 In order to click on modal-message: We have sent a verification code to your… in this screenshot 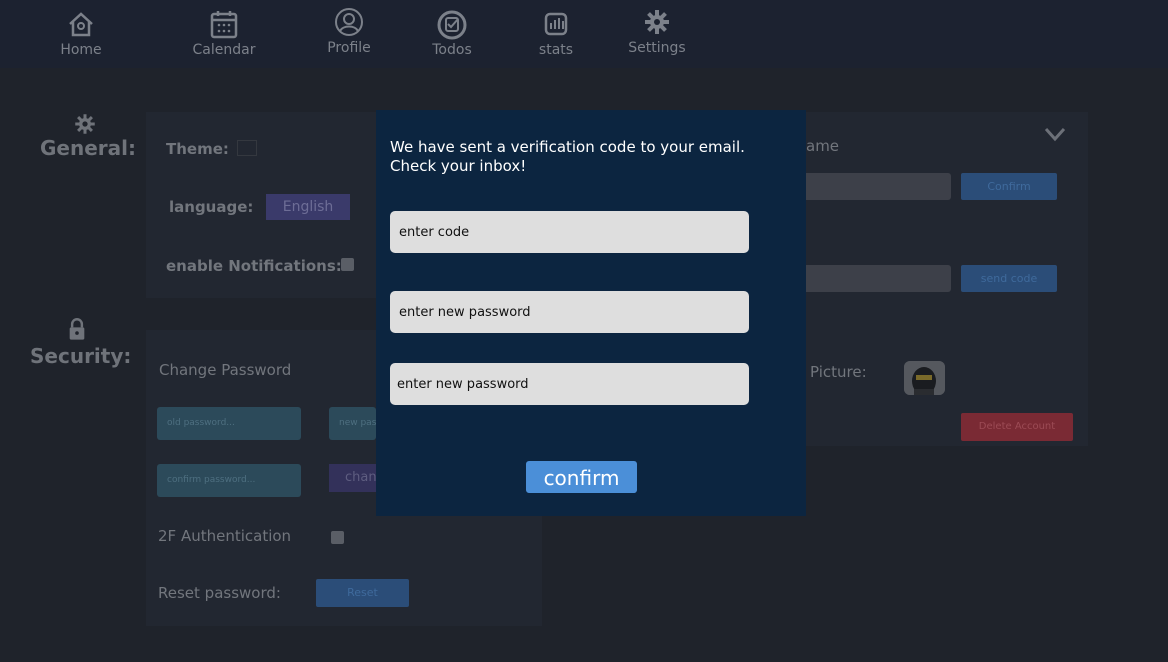, I will do `click(567, 156)`.